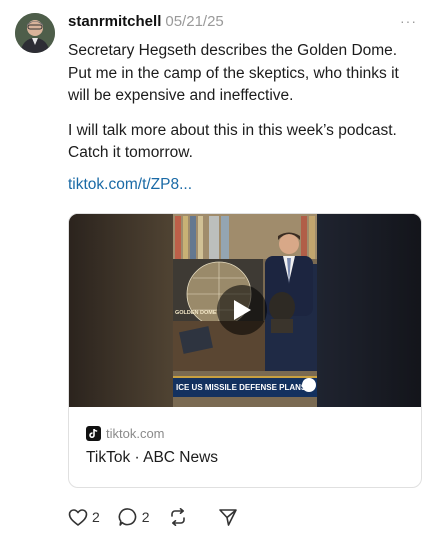 Image resolution: width=429 pixels, height=540 pixels. I want to click on post-date: 05/21/25, so click(194, 21).